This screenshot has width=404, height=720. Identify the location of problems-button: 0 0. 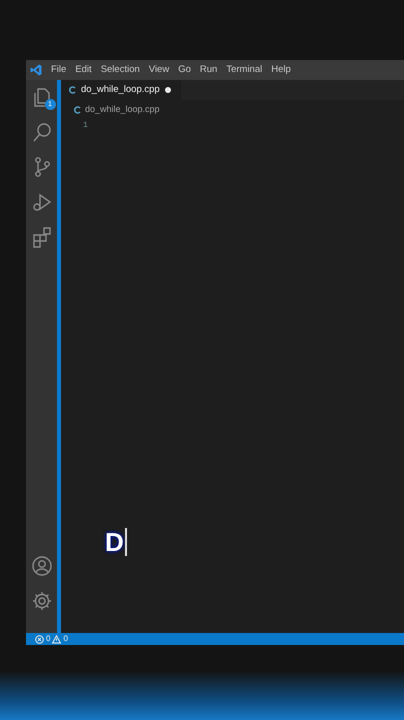
(51, 639).